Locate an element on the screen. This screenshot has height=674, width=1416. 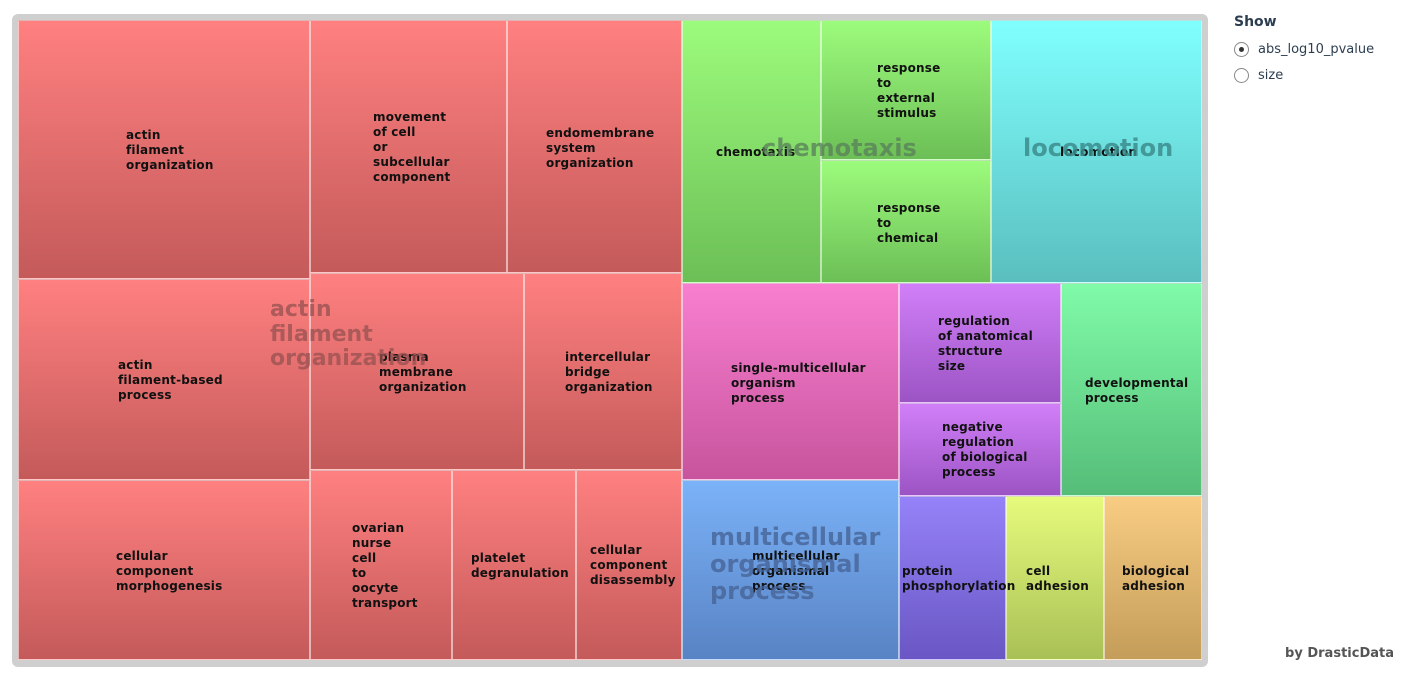
show-legend: Show abs_log10_pvalue size is located at coordinates (1319, 51).